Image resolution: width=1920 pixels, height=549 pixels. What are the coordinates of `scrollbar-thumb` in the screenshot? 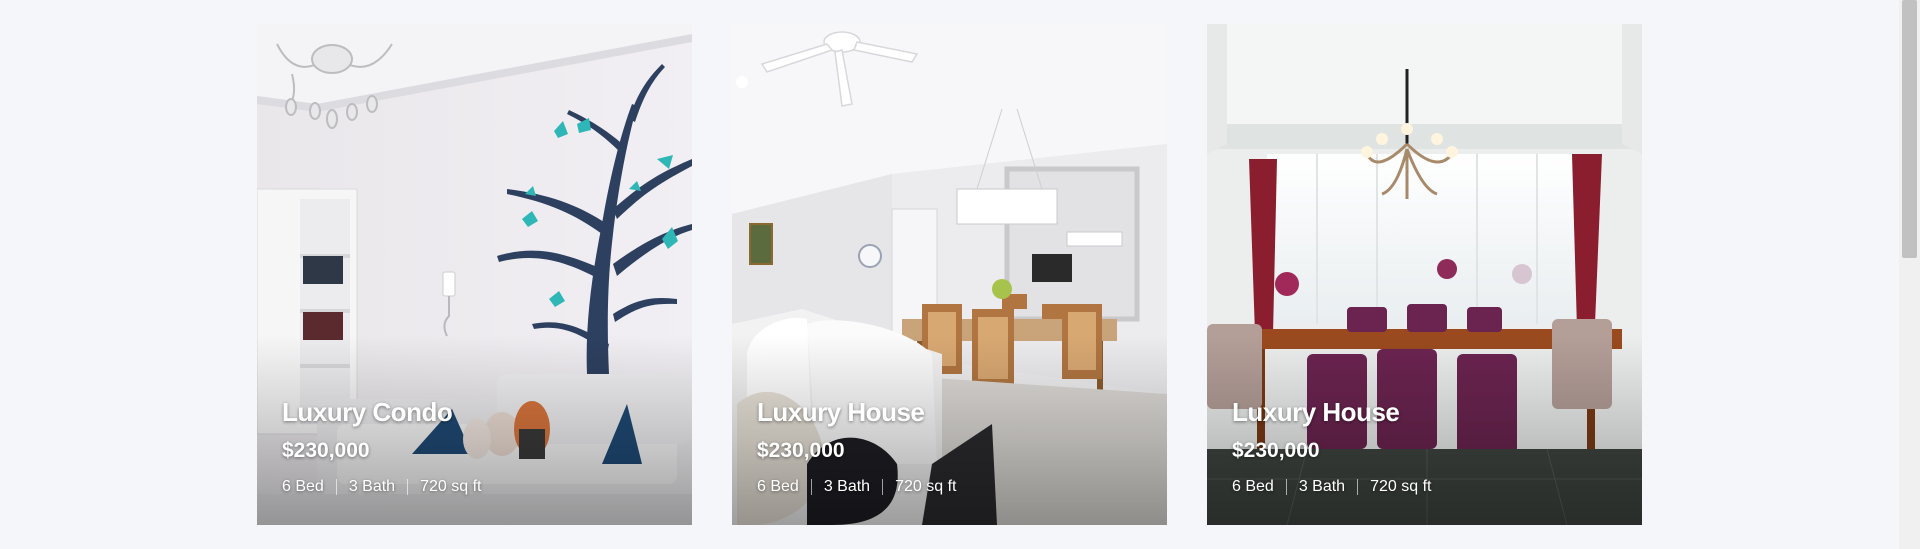 It's located at (1909, 129).